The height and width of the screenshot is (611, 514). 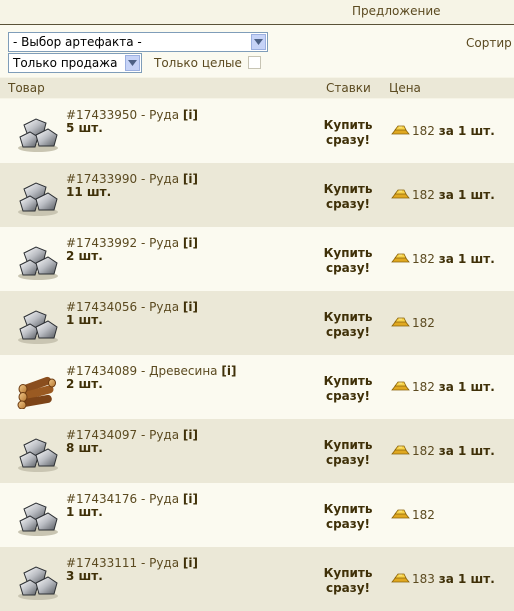 What do you see at coordinates (122, 179) in the screenshot?
I see `lot-title: #17433990 - Руда` at bounding box center [122, 179].